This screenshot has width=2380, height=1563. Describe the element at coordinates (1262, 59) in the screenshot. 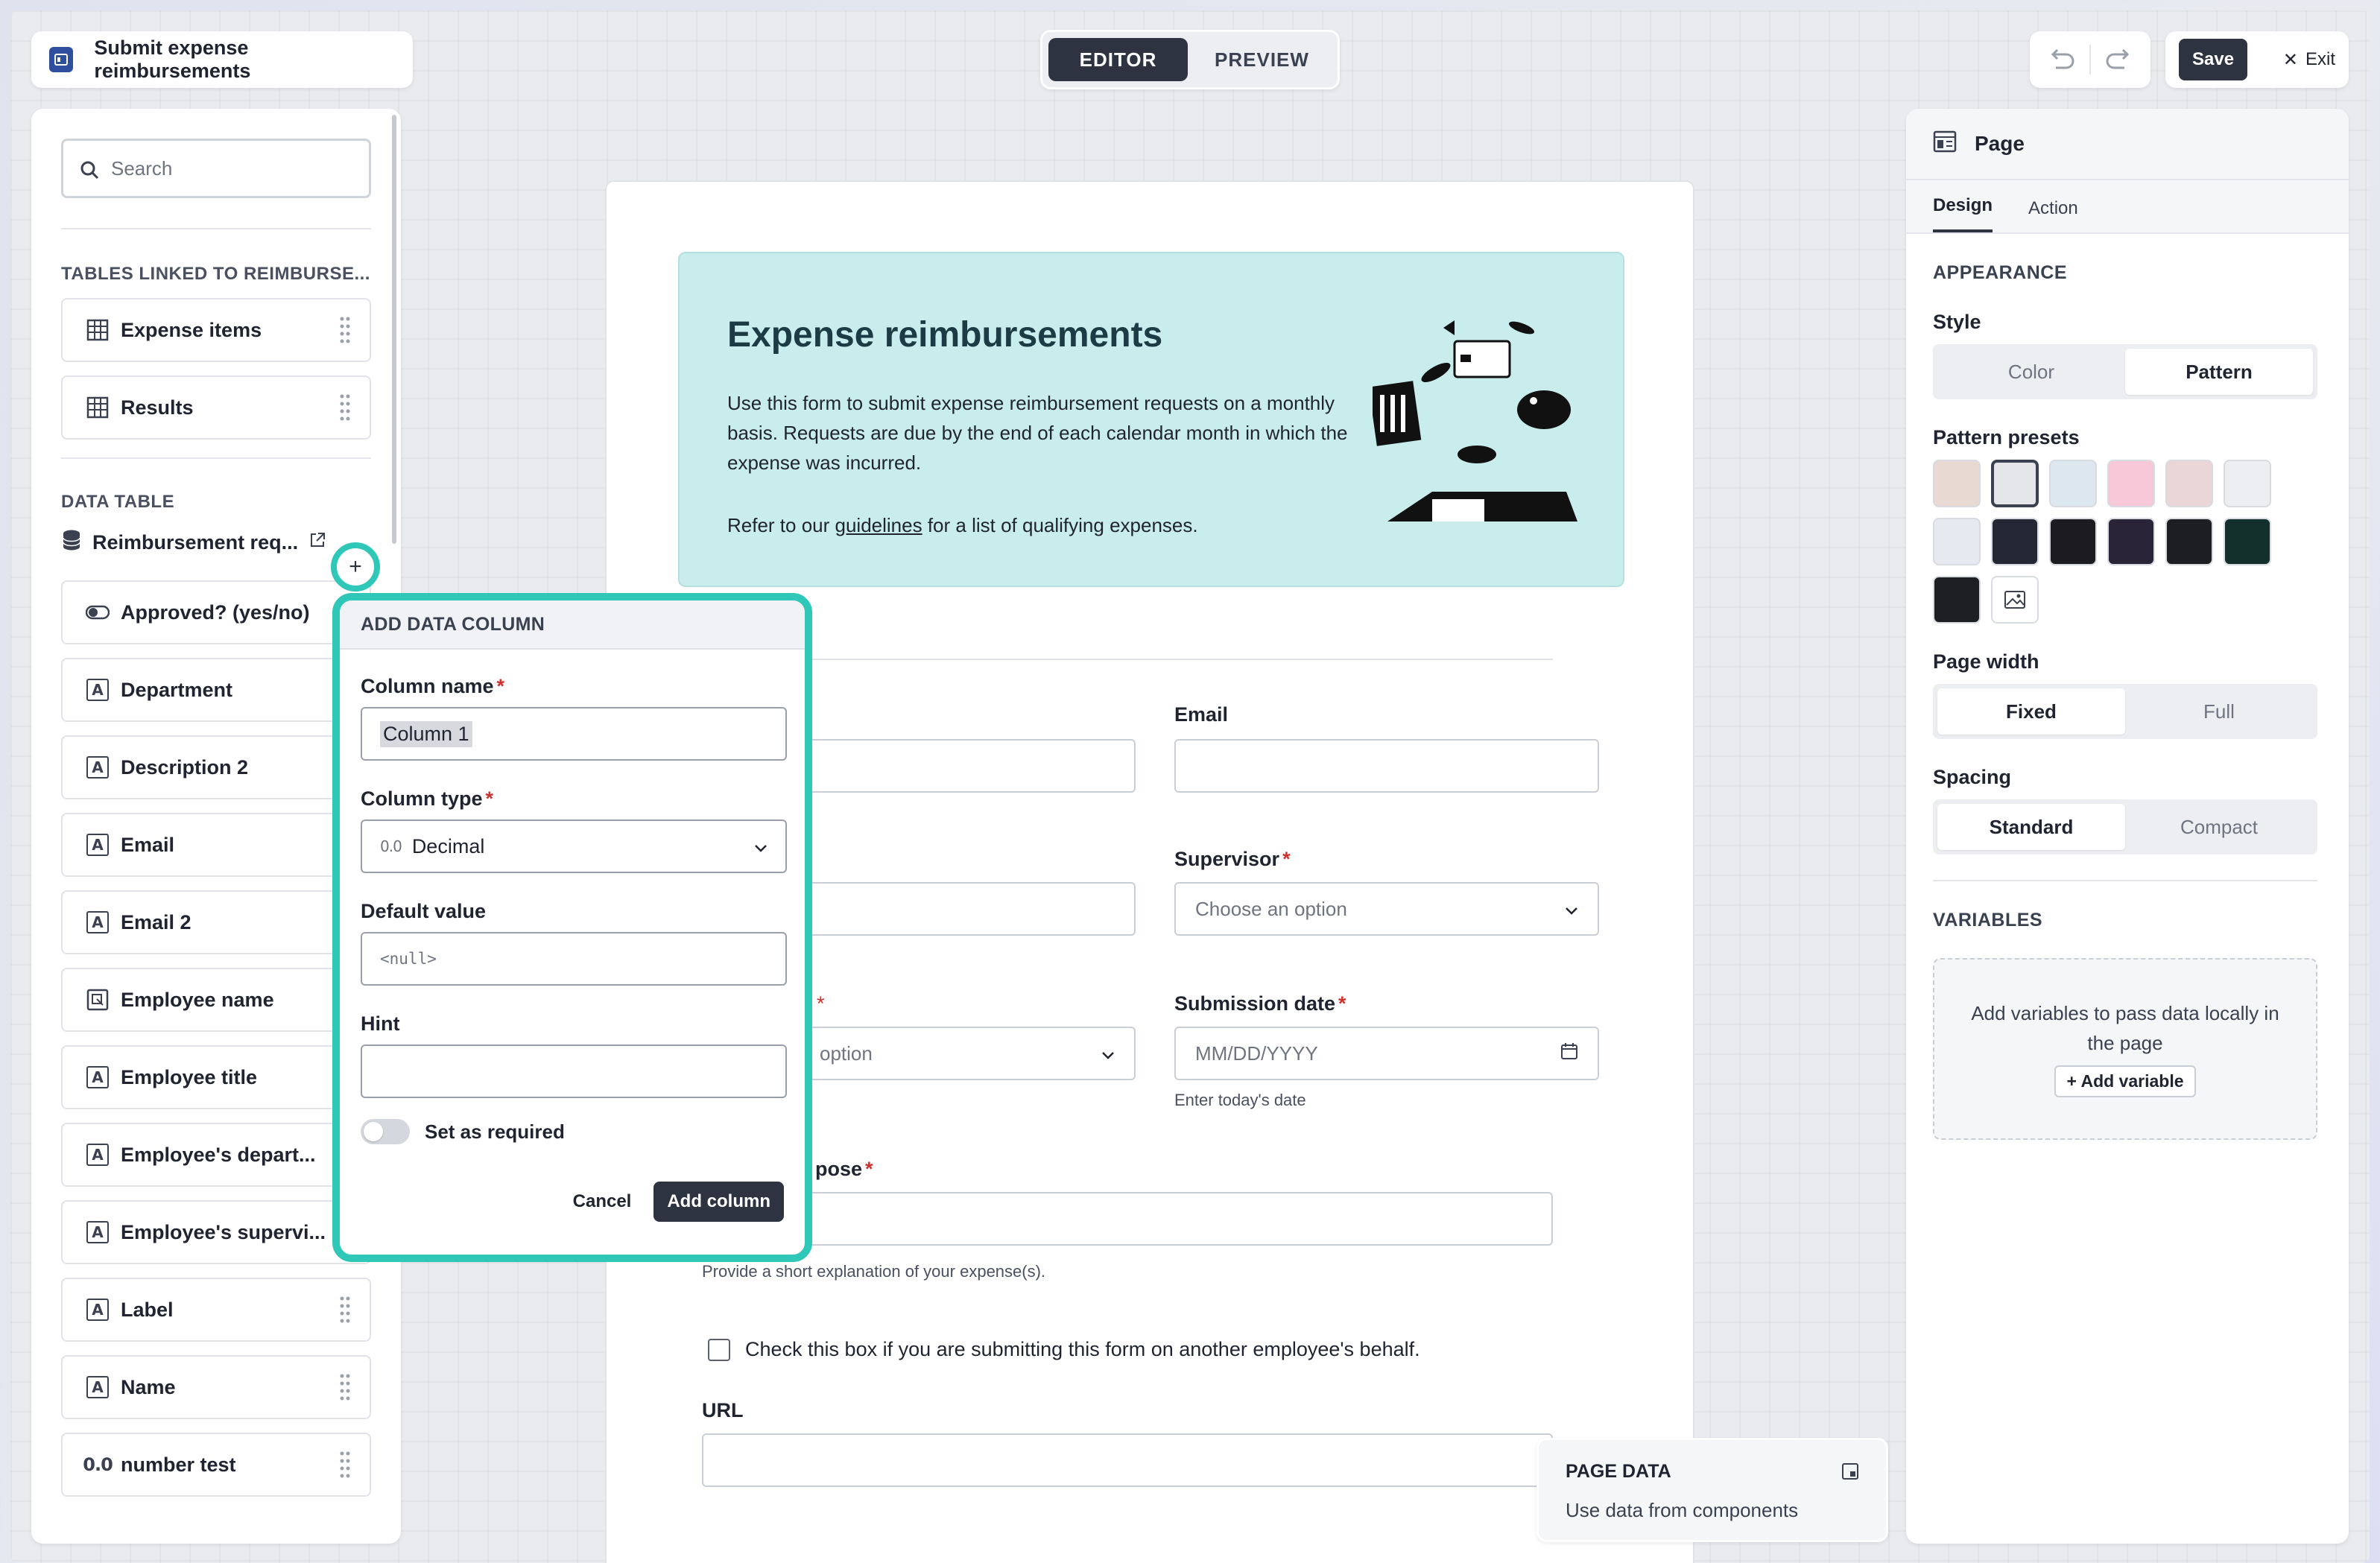

I see `preview-tab: PREVIEW` at that location.